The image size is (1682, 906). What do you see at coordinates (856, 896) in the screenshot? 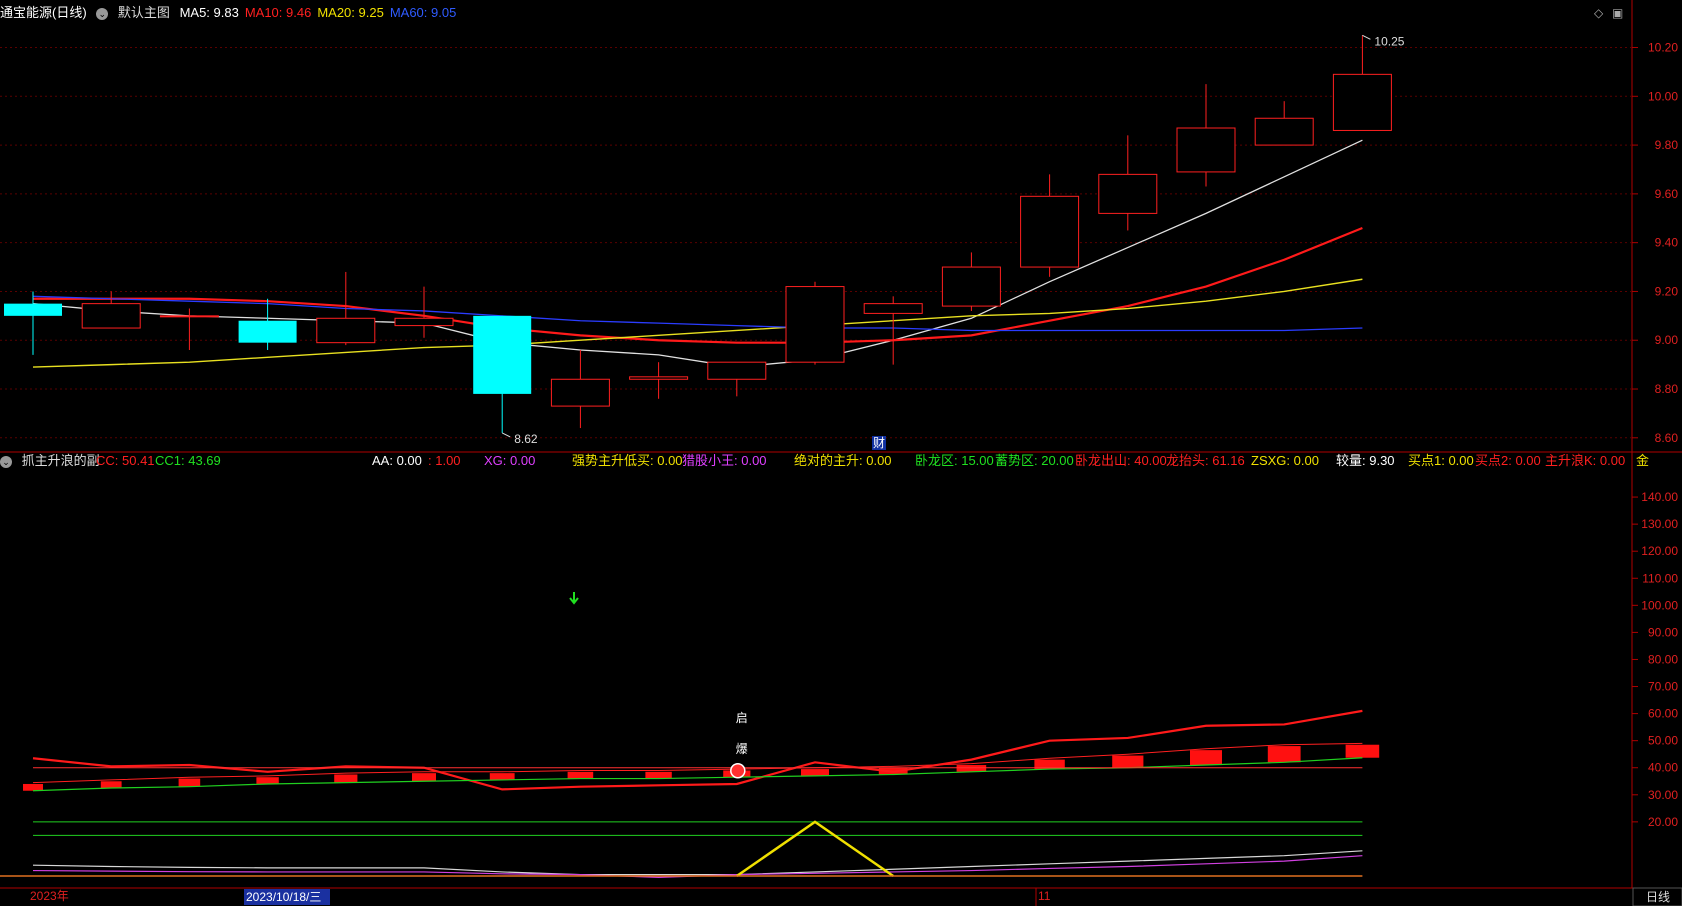
I see `time-axis: 2023年 2023/10/18/三 11 日线` at bounding box center [856, 896].